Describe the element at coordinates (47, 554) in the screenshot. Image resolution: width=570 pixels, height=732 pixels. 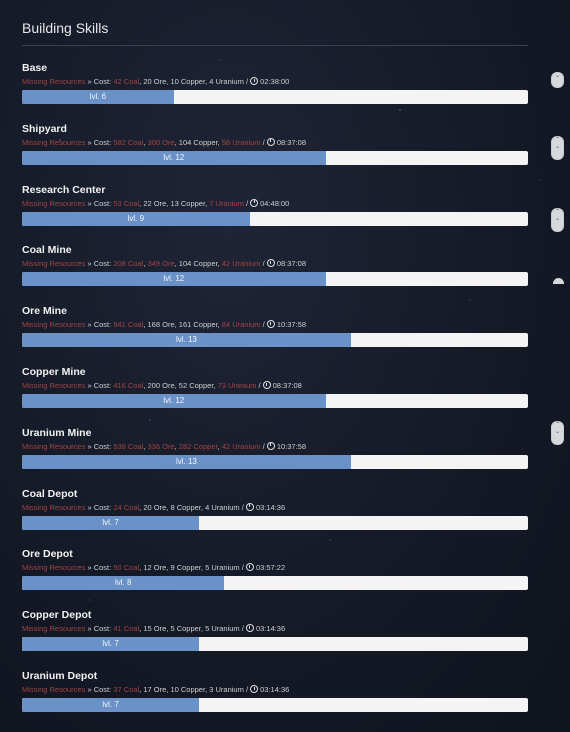
I see `building-name: Ore Depot` at that location.